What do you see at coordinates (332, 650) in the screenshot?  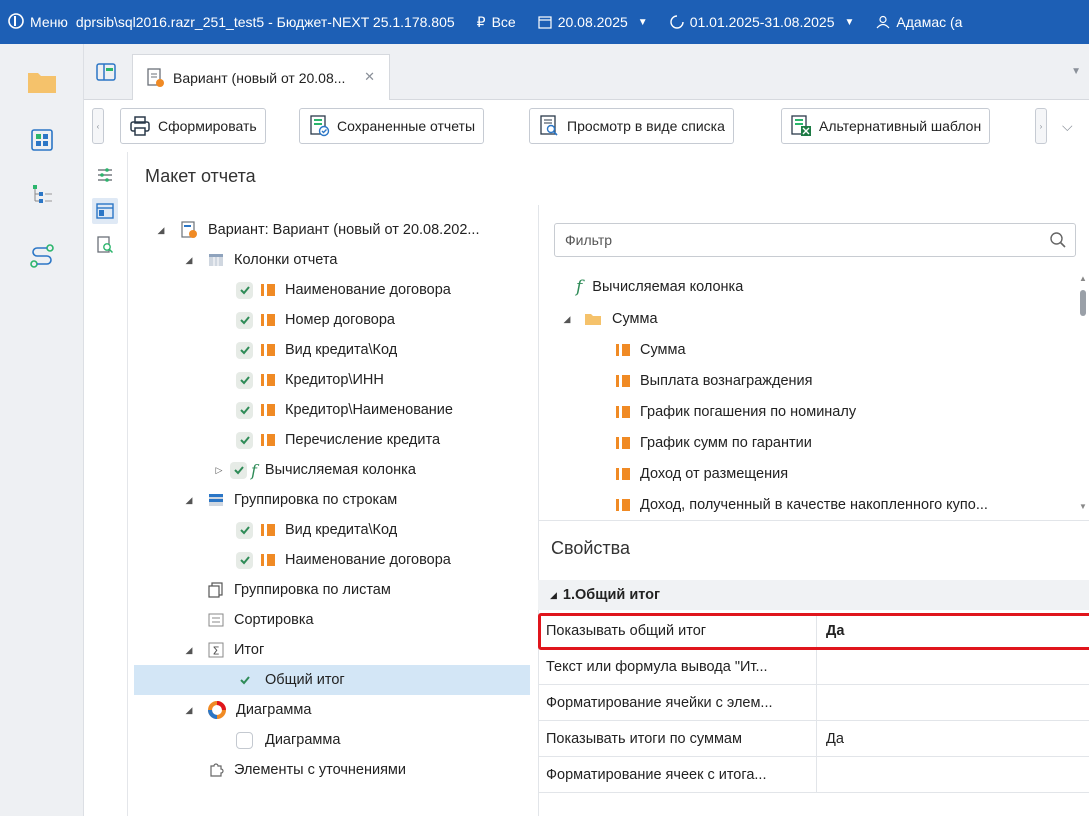 I see `tree-node-total: ◢ Σ Итог` at bounding box center [332, 650].